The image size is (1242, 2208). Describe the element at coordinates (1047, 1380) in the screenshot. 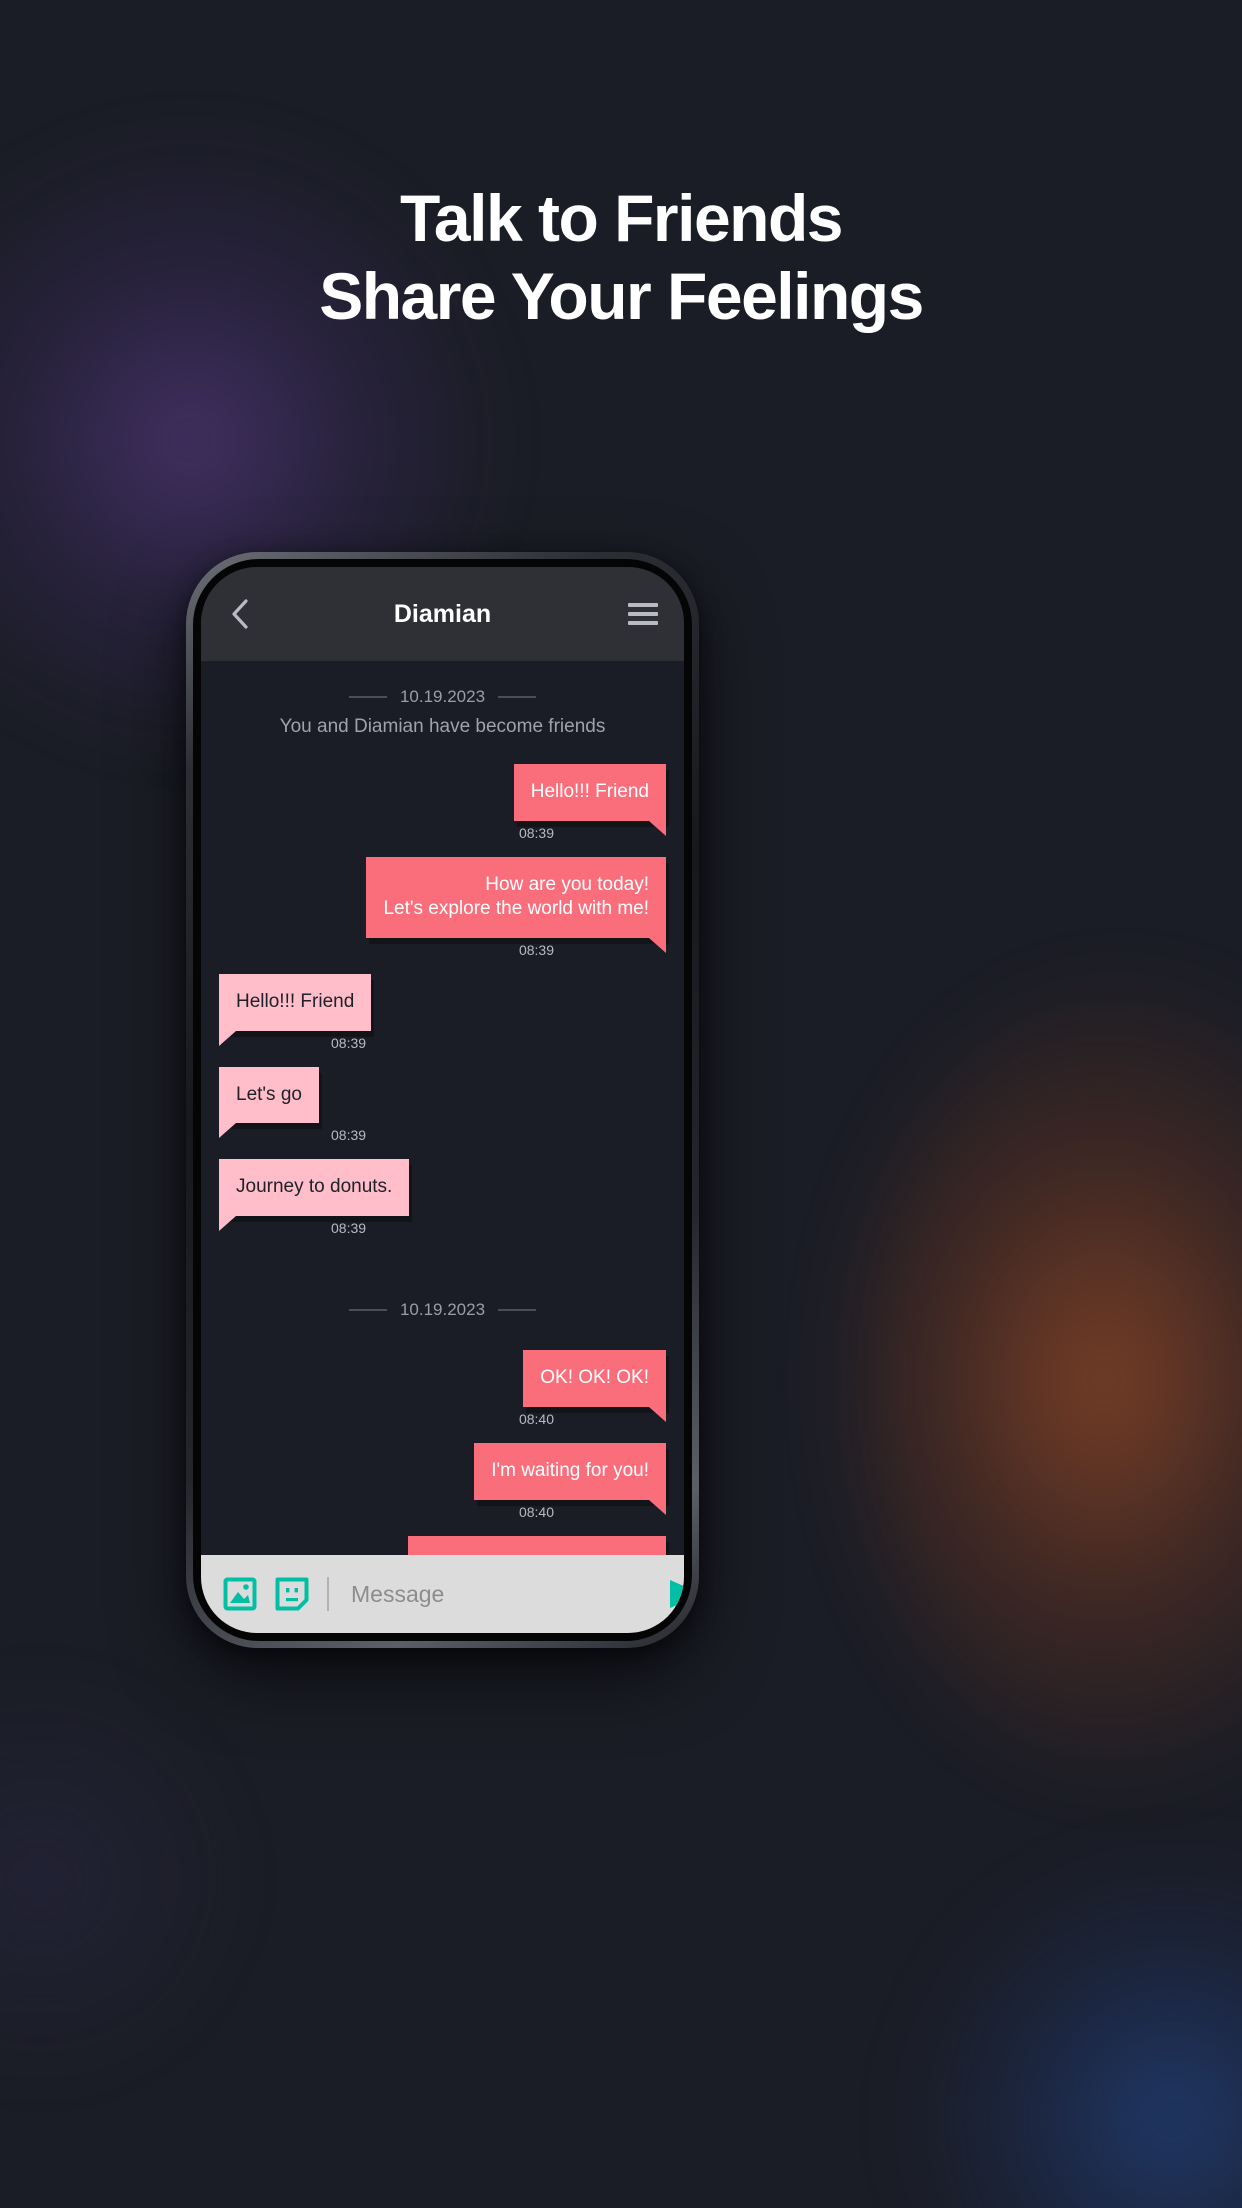

I see `orange-glow` at that location.